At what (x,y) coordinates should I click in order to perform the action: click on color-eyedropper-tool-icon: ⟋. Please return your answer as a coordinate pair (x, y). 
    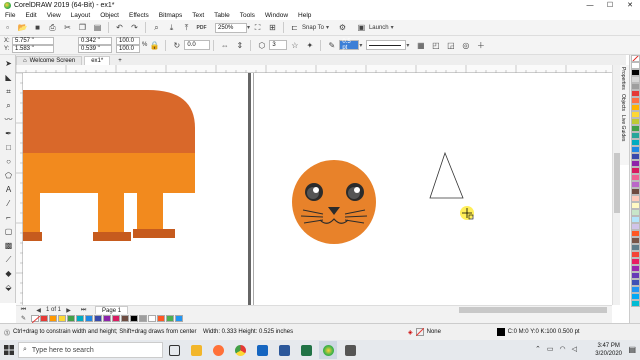
    Looking at the image, I should click on (8, 259).